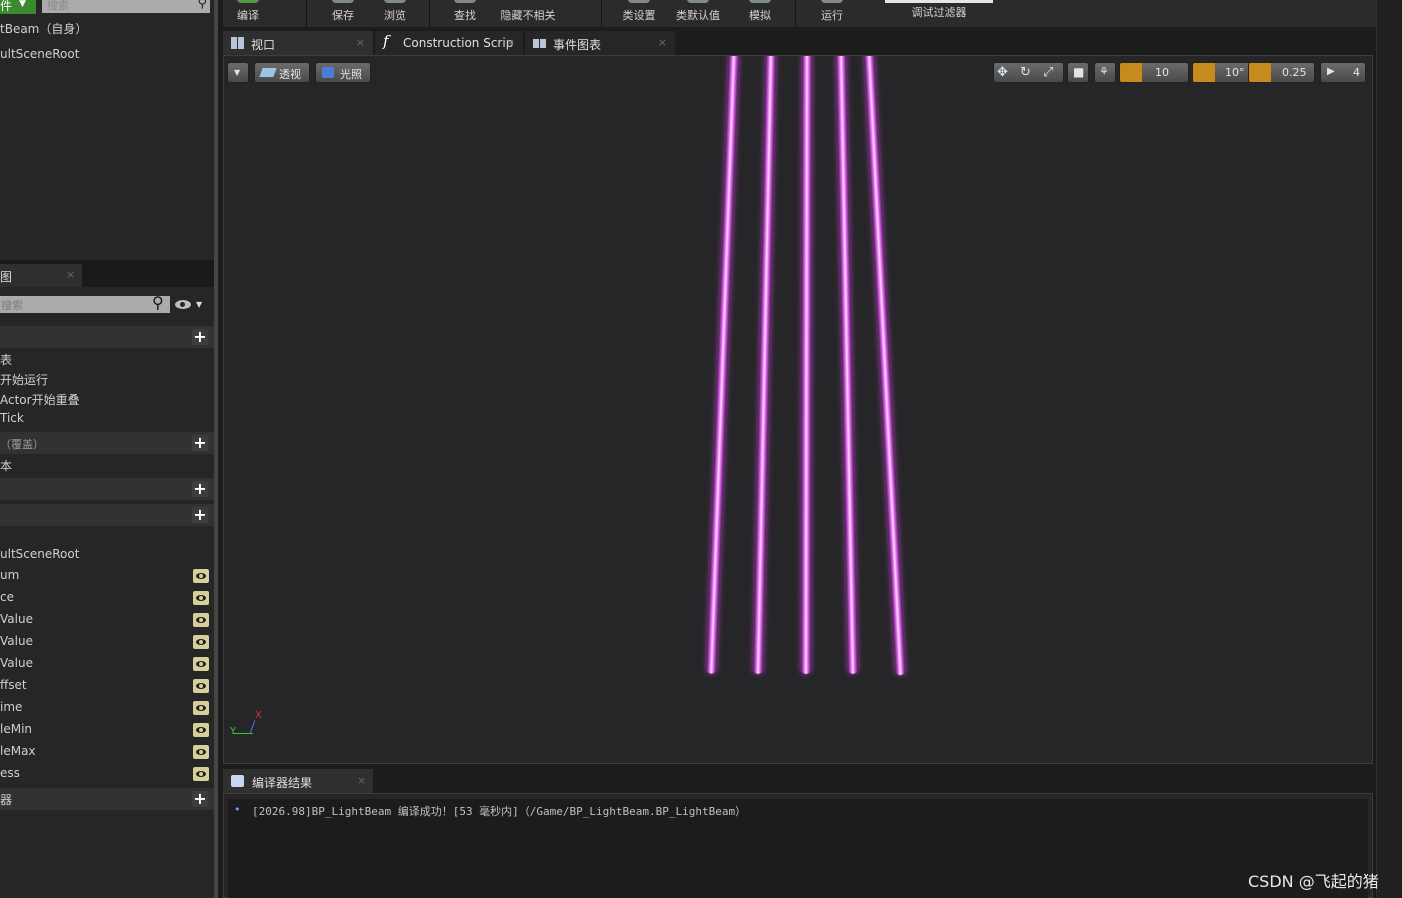  I want to click on class-settings-button: 类设置, so click(639, 13).